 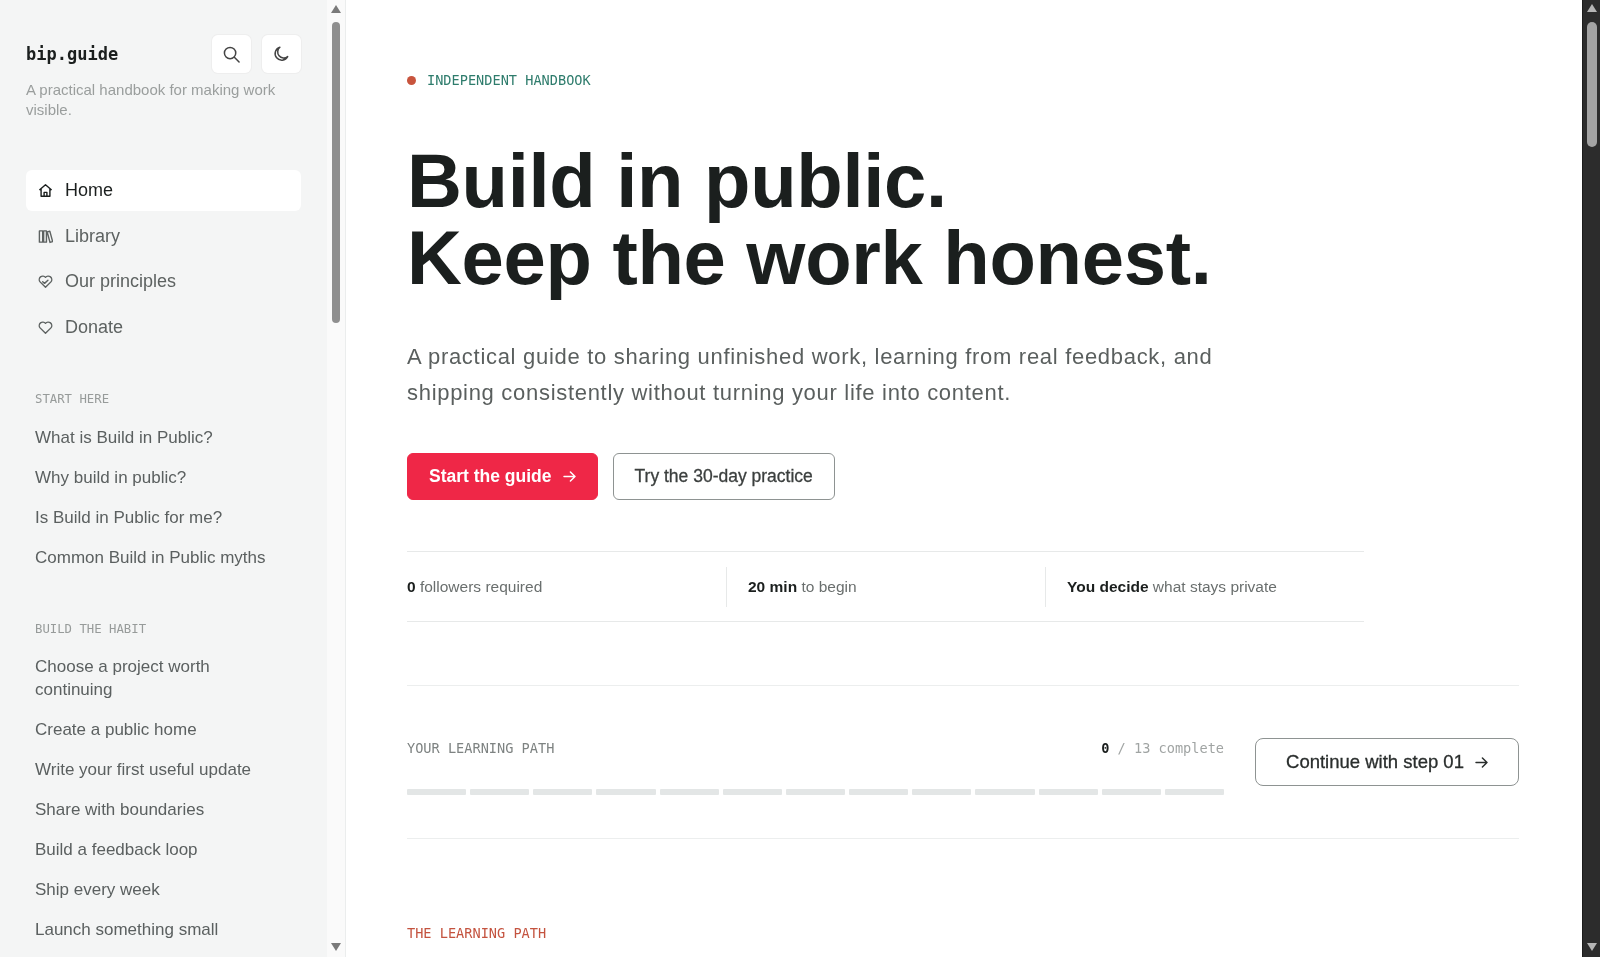 I want to click on sidebar-link: Build a feedback loop, so click(x=163, y=849).